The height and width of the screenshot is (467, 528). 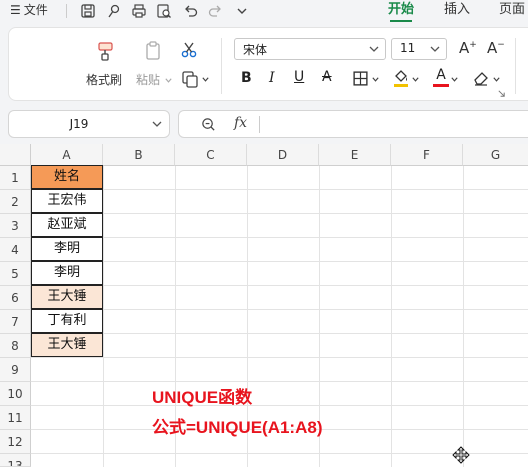 What do you see at coordinates (468, 48) in the screenshot?
I see `increase-font-size-icon: A+` at bounding box center [468, 48].